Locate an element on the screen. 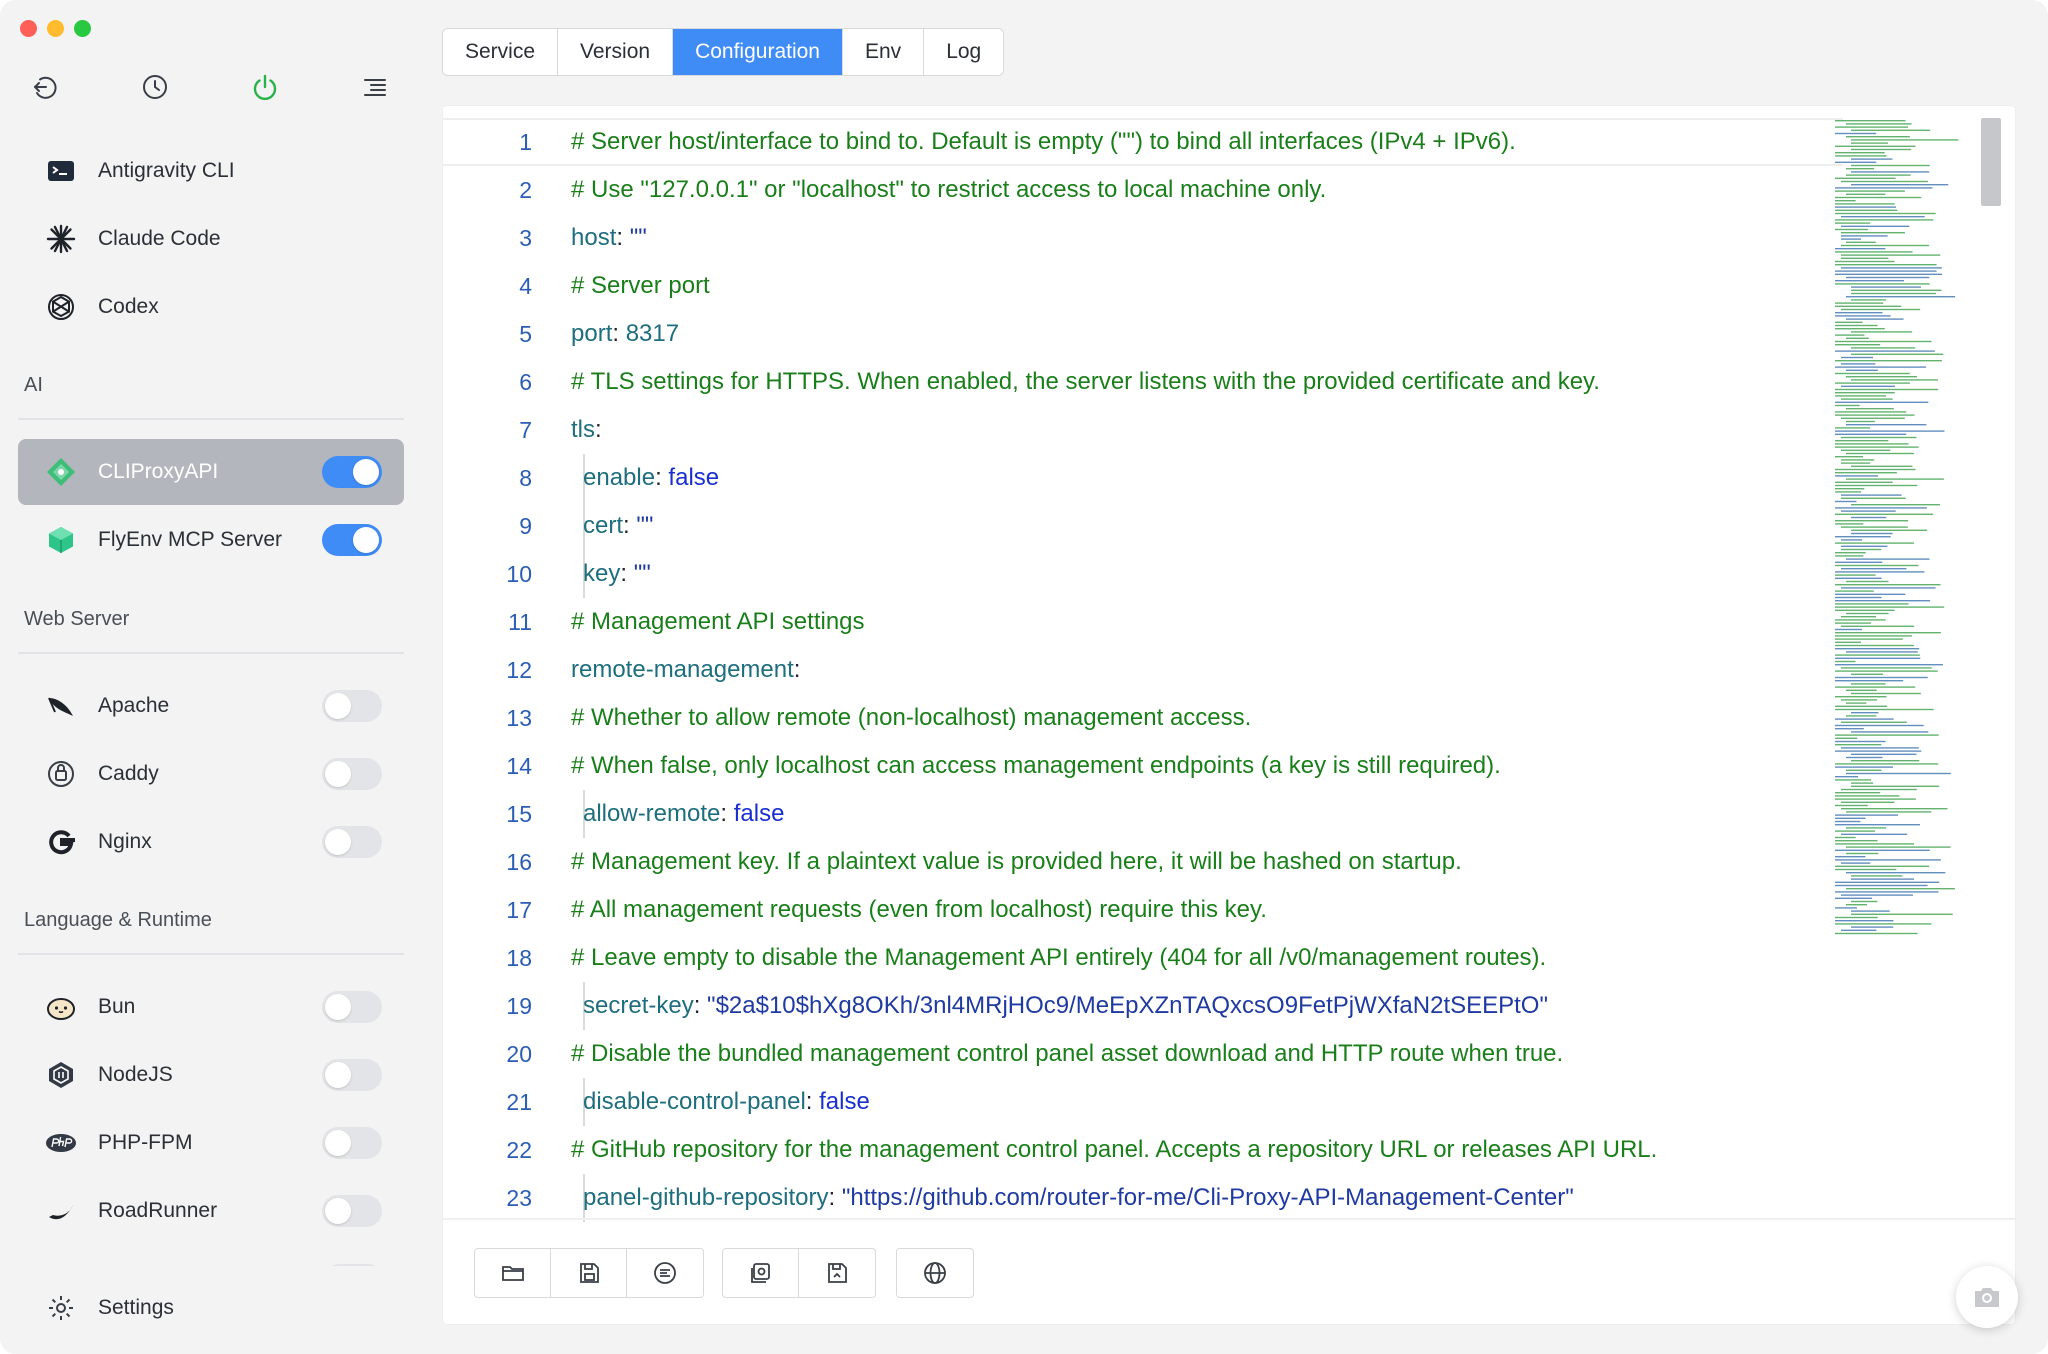 The width and height of the screenshot is (2048, 1354). screenshot-button is located at coordinates (1987, 1297).